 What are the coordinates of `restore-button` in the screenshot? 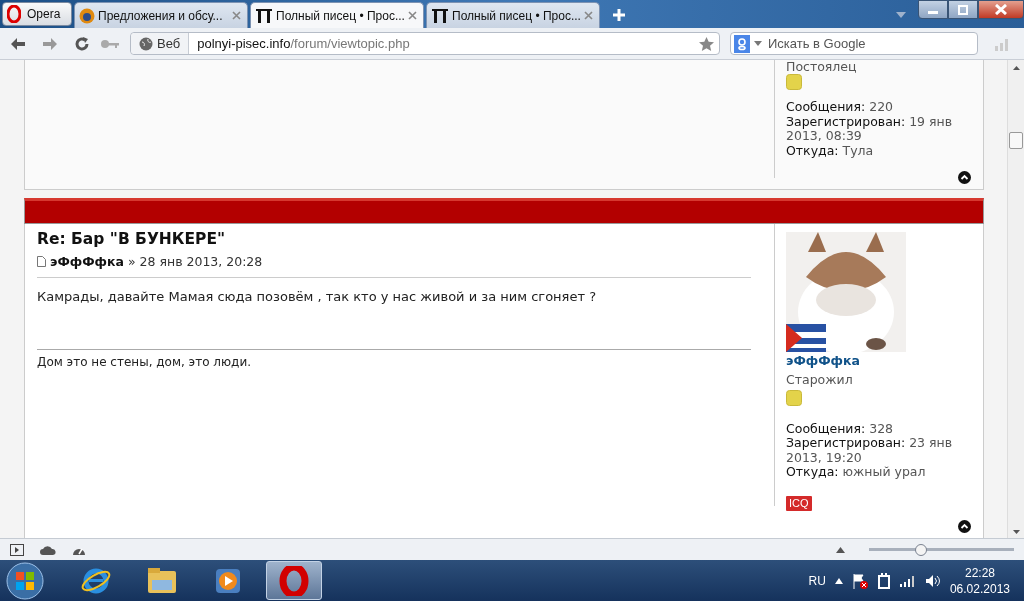 It's located at (963, 9).